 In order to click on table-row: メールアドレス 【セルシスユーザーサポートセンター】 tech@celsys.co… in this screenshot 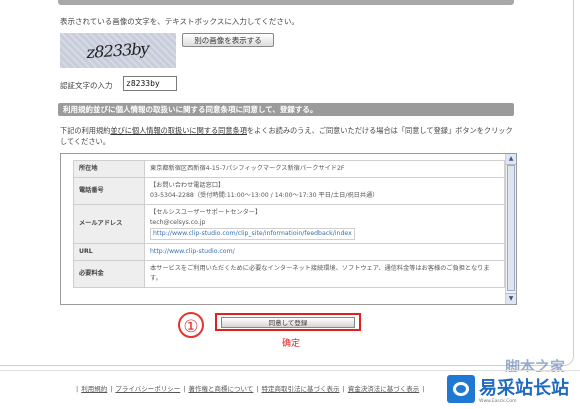, I will do `click(289, 224)`.